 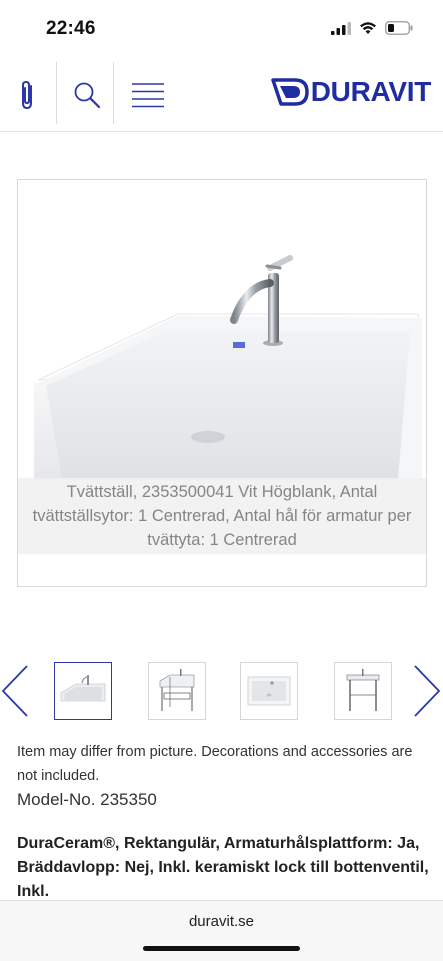 I want to click on carousel-prev-button, so click(x=15, y=691).